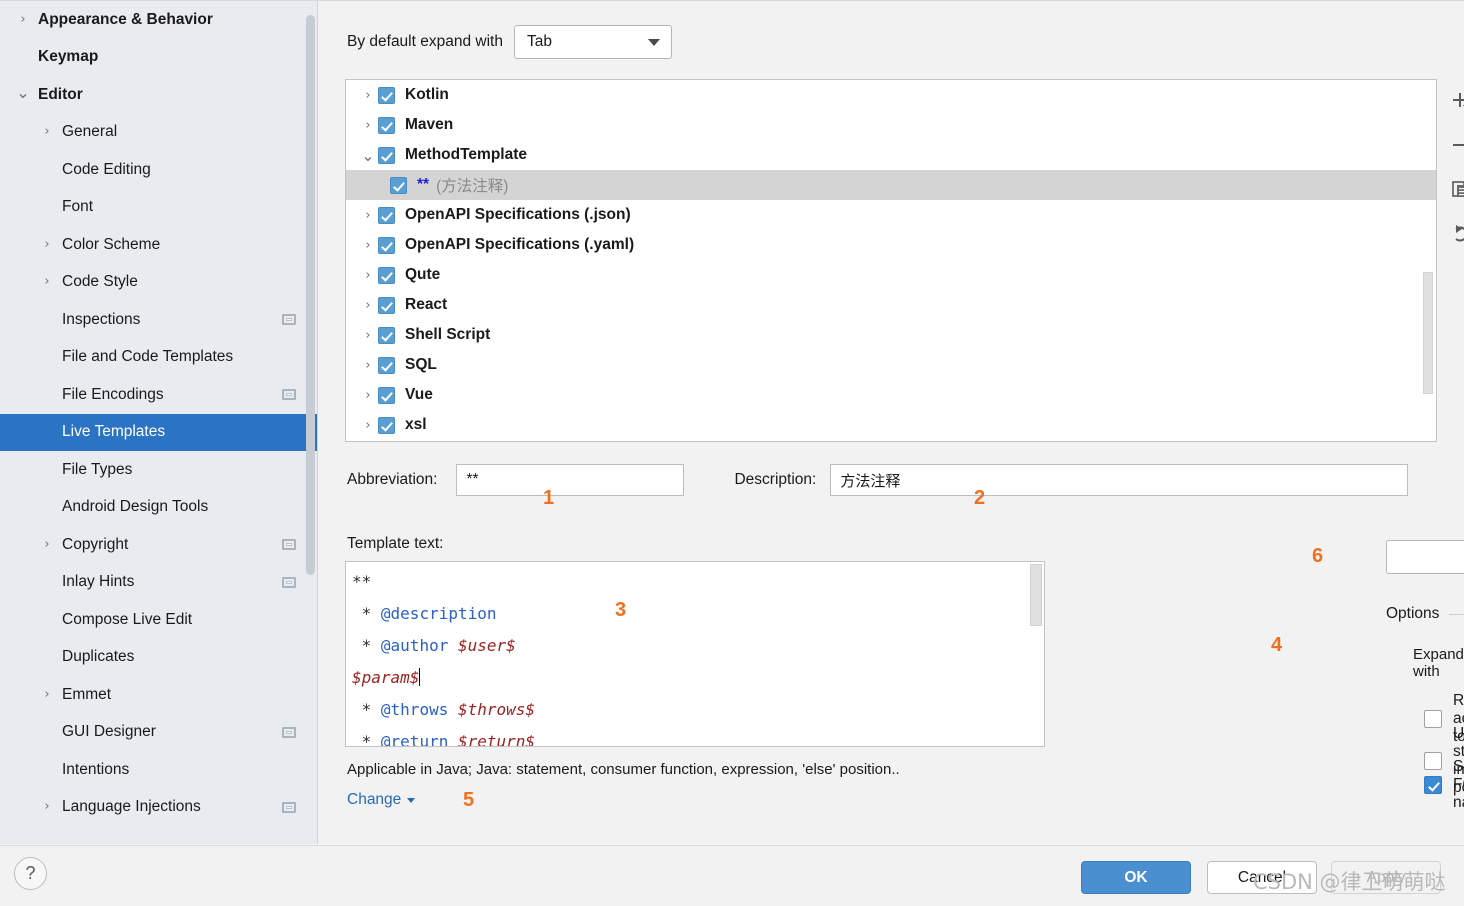 This screenshot has width=1464, height=906. I want to click on sidebar-item-label: Intentions, so click(96, 769).